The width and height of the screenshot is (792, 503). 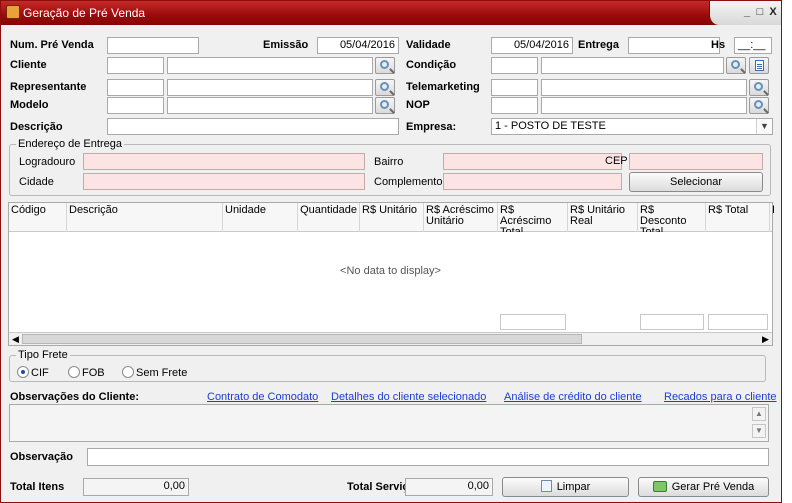 What do you see at coordinates (764, 126) in the screenshot?
I see `chevron-down-icon: ▼` at bounding box center [764, 126].